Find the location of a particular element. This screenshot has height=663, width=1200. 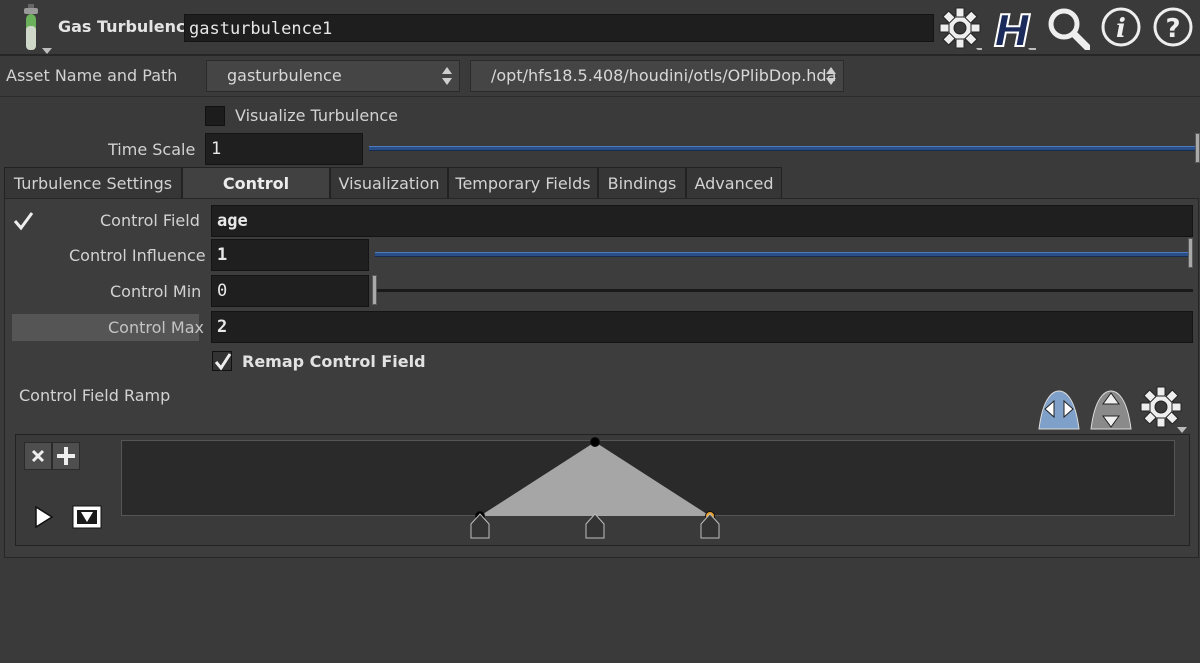

ramp-key-point is located at coordinates (595, 442).